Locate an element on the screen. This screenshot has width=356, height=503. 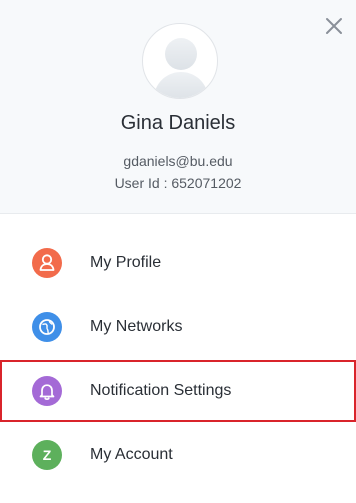
avatar is located at coordinates (180, 61).